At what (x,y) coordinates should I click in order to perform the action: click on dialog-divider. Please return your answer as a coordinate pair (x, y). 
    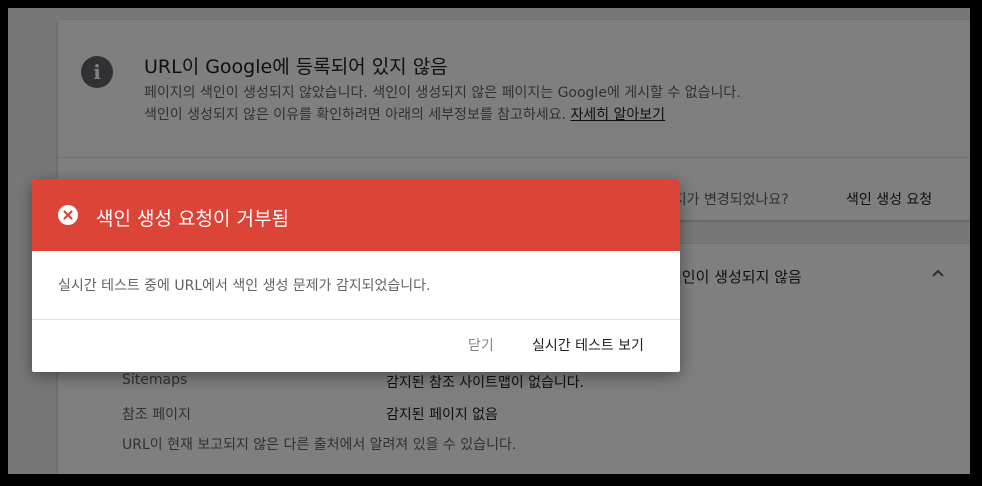
    Looking at the image, I should click on (356, 319).